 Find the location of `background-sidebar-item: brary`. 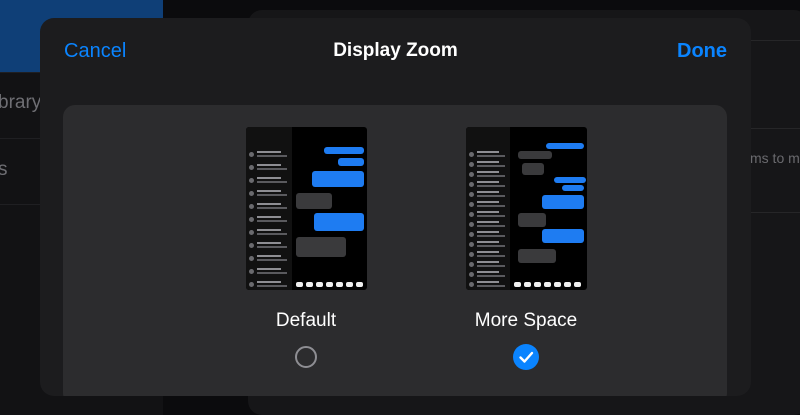

background-sidebar-item: brary is located at coordinates (21, 102).